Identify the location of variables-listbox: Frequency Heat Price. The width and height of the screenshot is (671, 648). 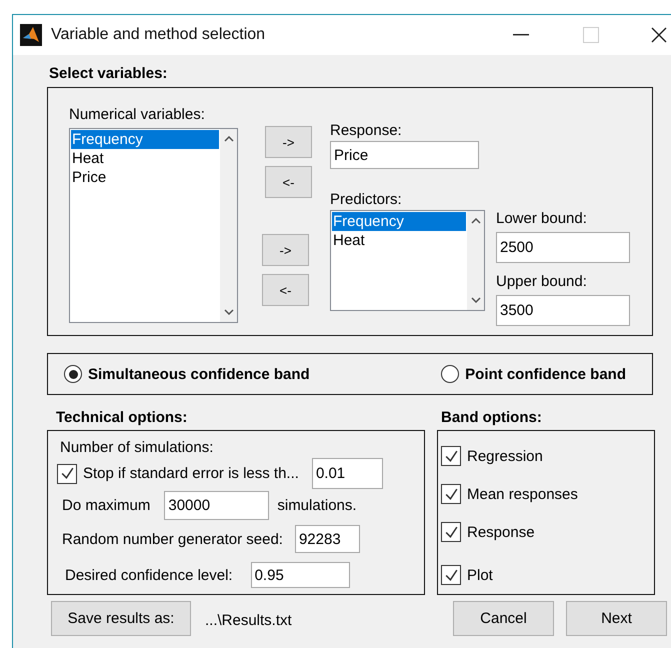
(153, 225).